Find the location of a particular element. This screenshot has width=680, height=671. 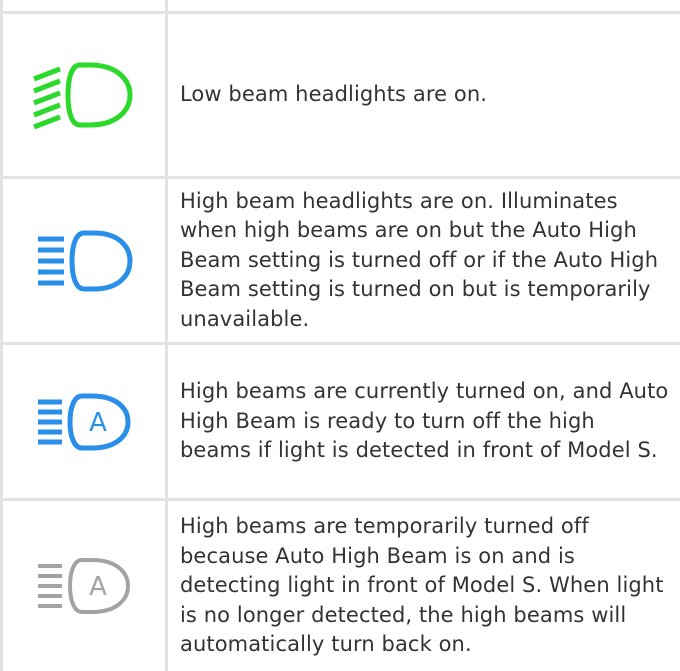

description-text: Low beam headlights are on. is located at coordinates (334, 94).